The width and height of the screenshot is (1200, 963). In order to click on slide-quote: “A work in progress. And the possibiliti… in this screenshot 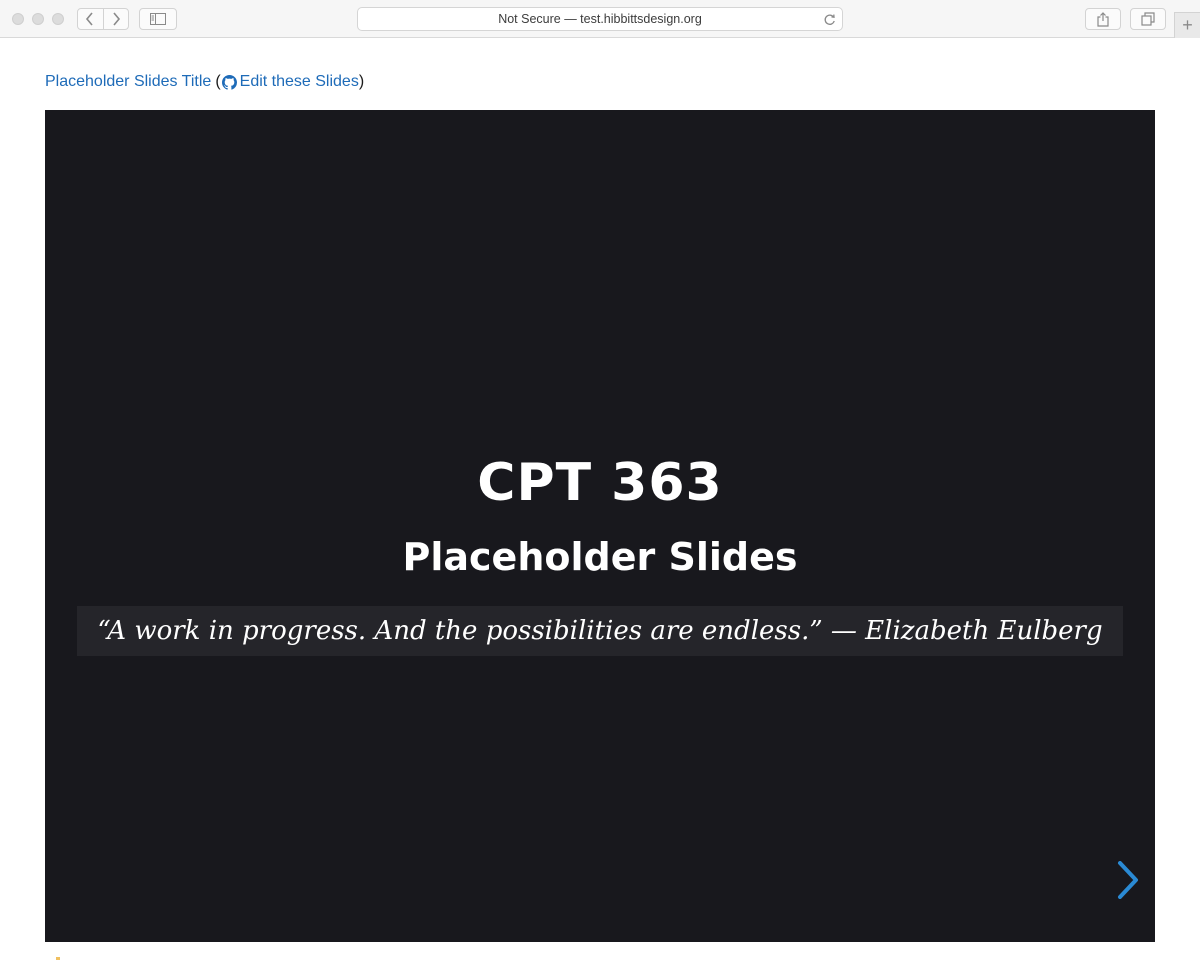, I will do `click(600, 631)`.